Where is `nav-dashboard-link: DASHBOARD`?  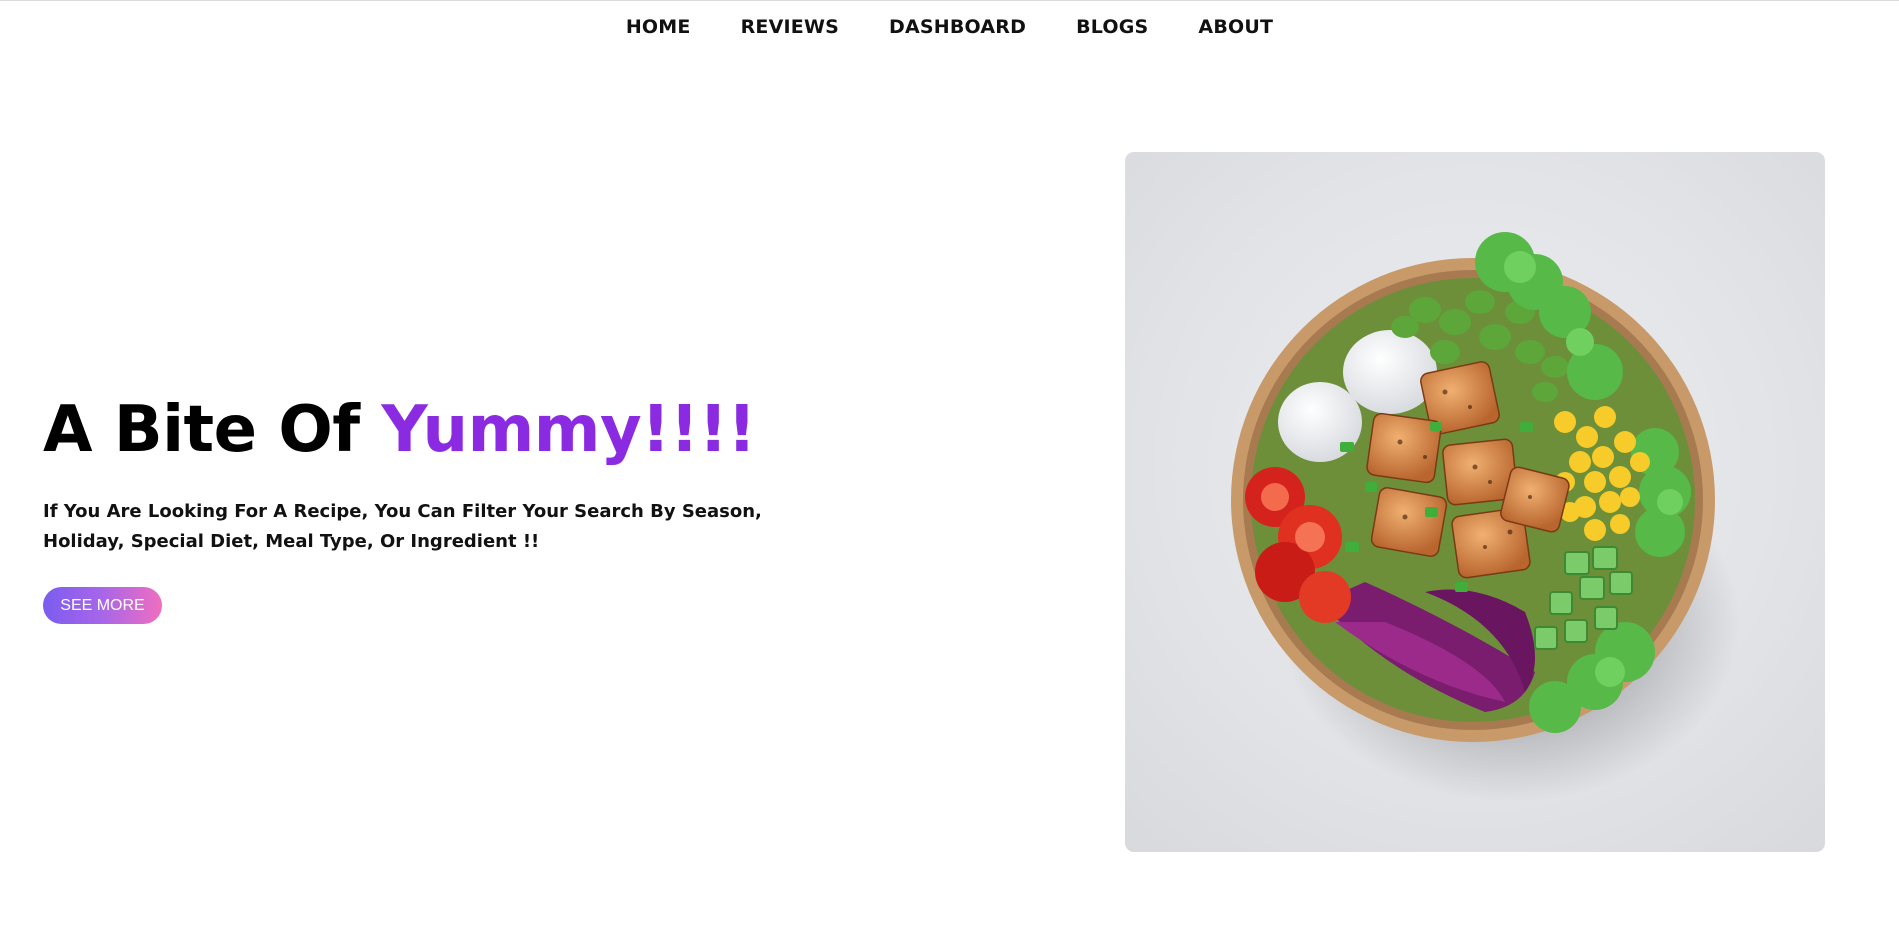 nav-dashboard-link: DASHBOARD is located at coordinates (957, 27).